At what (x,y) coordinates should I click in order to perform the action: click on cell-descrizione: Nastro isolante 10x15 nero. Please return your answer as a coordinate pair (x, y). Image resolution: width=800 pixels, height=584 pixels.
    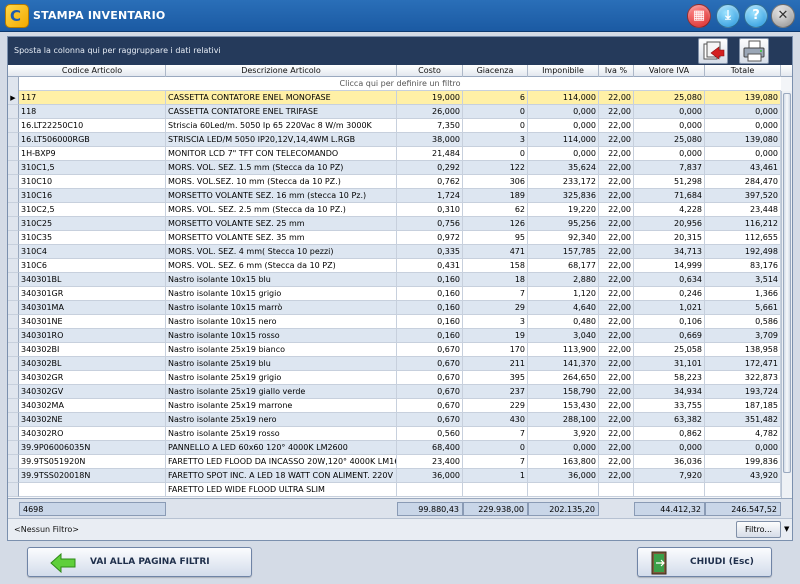
    Looking at the image, I should click on (281, 322).